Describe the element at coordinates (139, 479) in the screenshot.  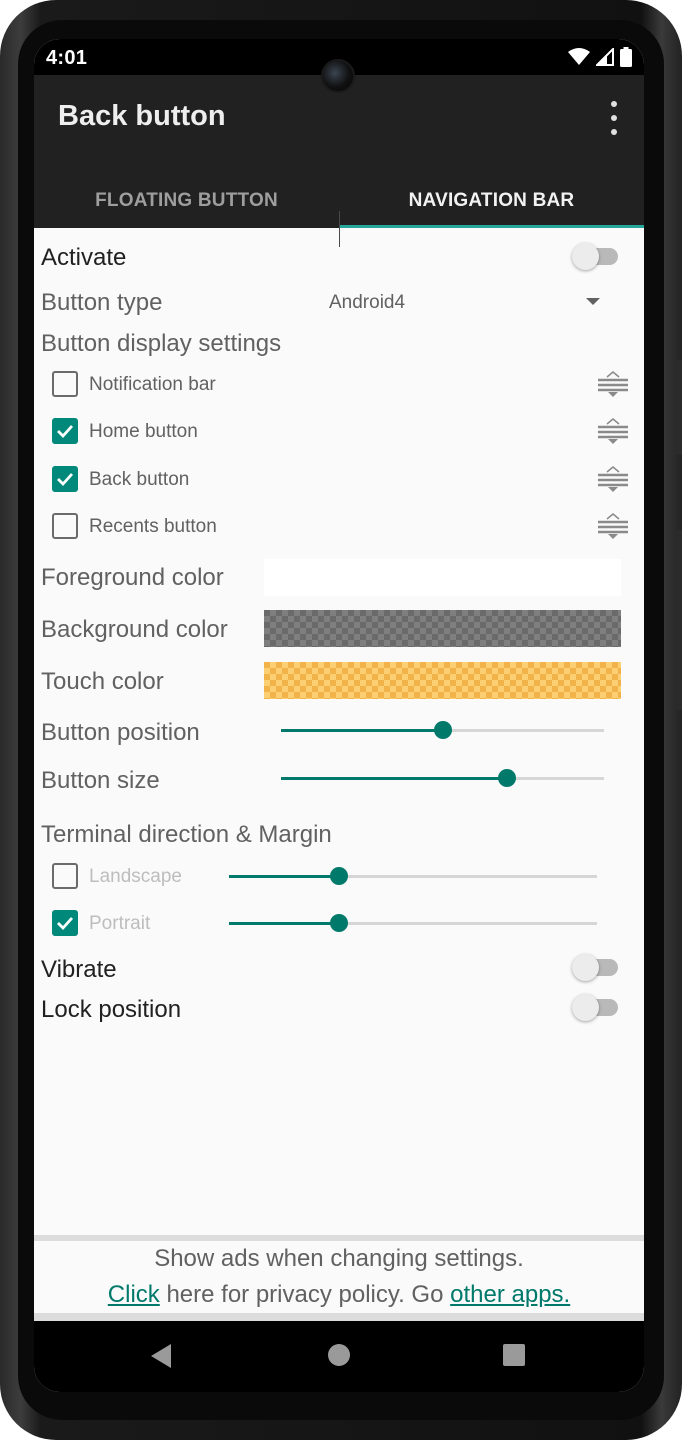
I see `back-button-label: Back button` at that location.